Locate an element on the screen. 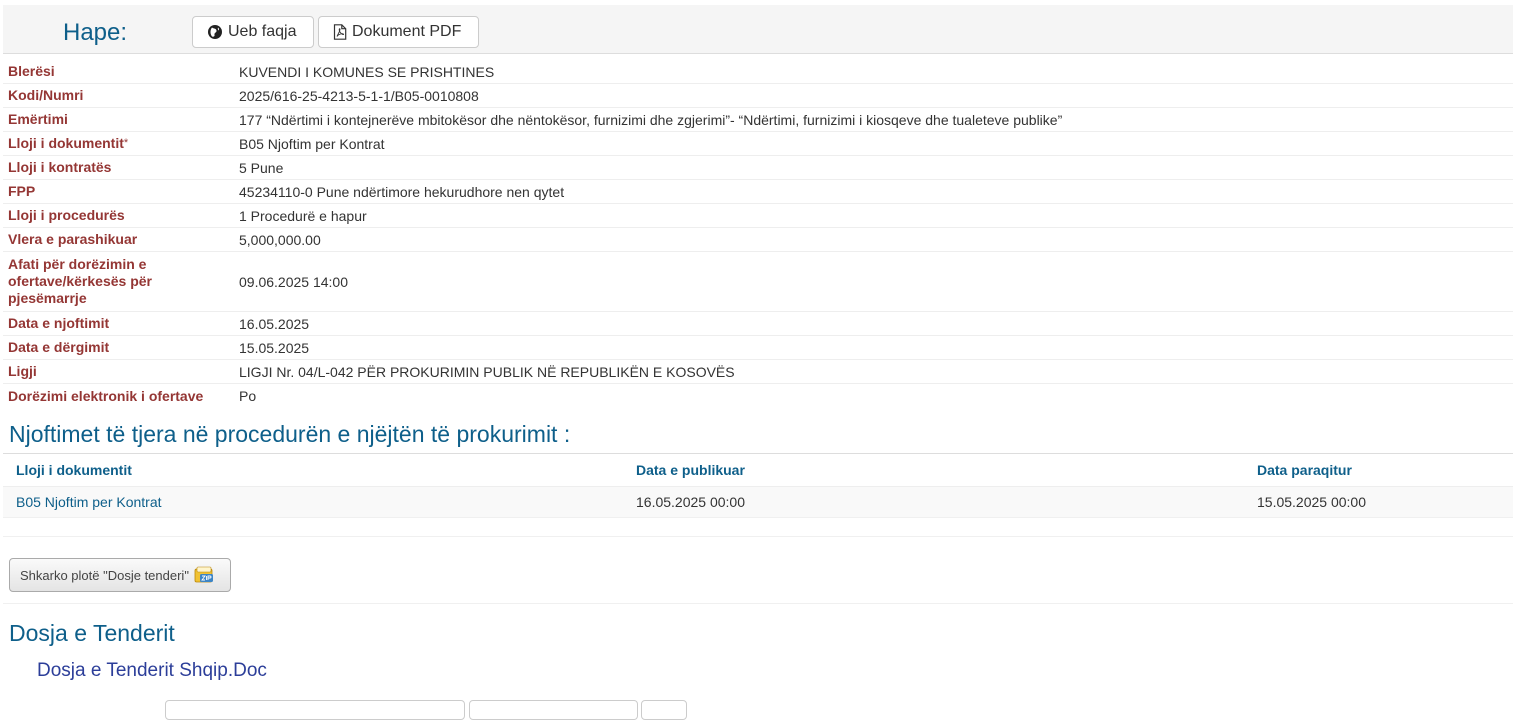 Image resolution: width=1513 pixels, height=720 pixels. detail-label: Vlera e parashikuar is located at coordinates (73, 239).